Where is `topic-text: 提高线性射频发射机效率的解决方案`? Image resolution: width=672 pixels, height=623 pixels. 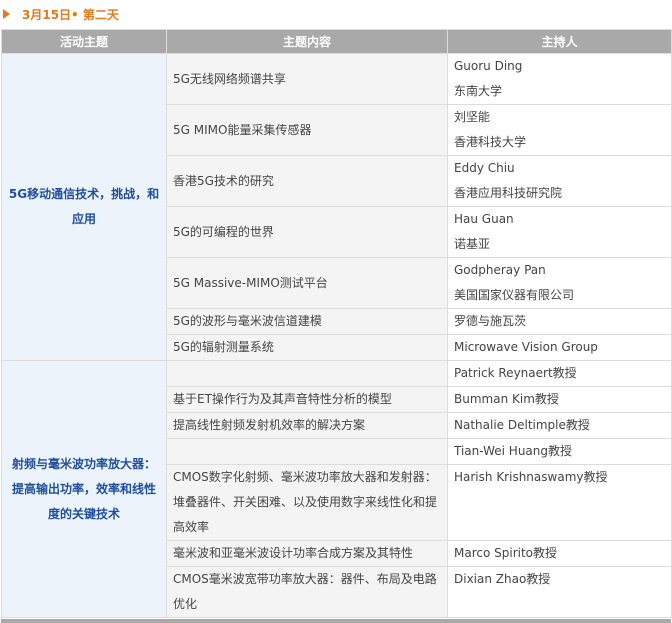
topic-text: 提高线性射频发射机效率的解决方案 is located at coordinates (269, 425).